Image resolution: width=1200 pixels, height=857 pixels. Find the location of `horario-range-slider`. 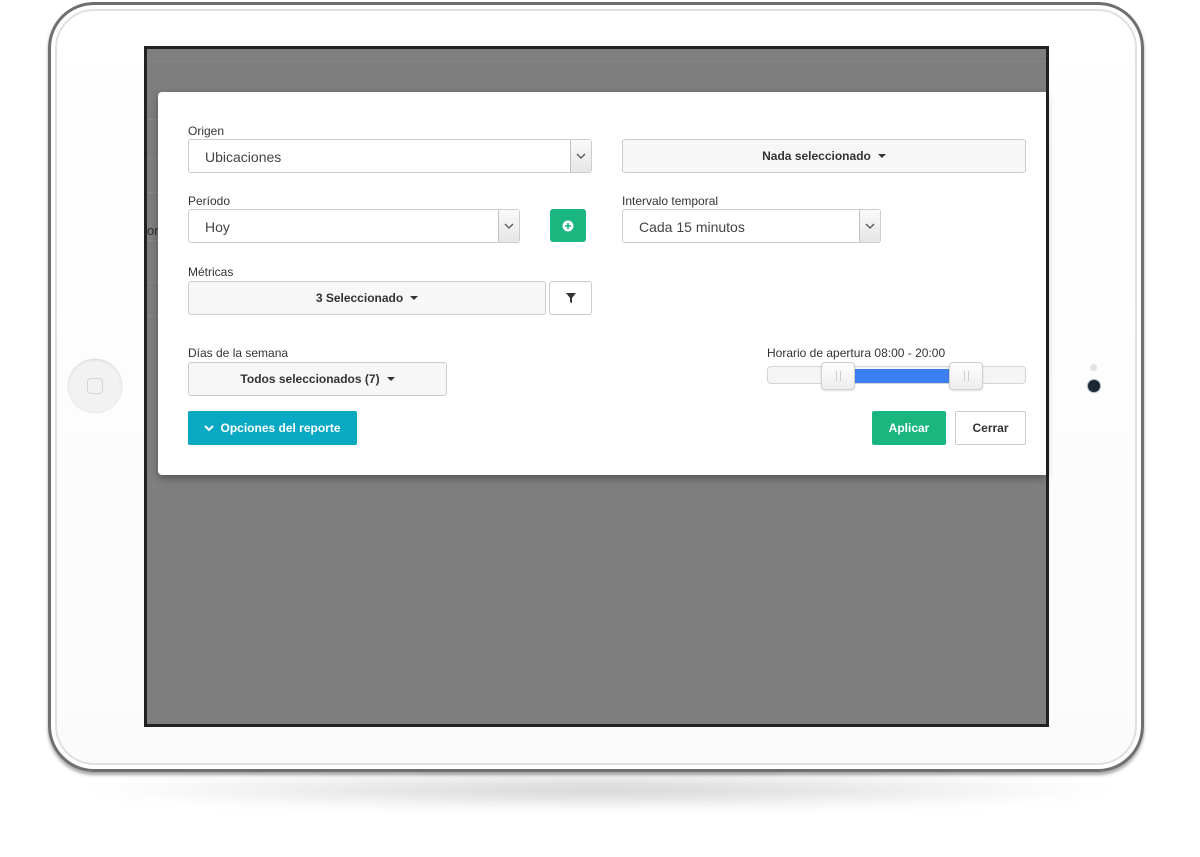

horario-range-slider is located at coordinates (896, 376).